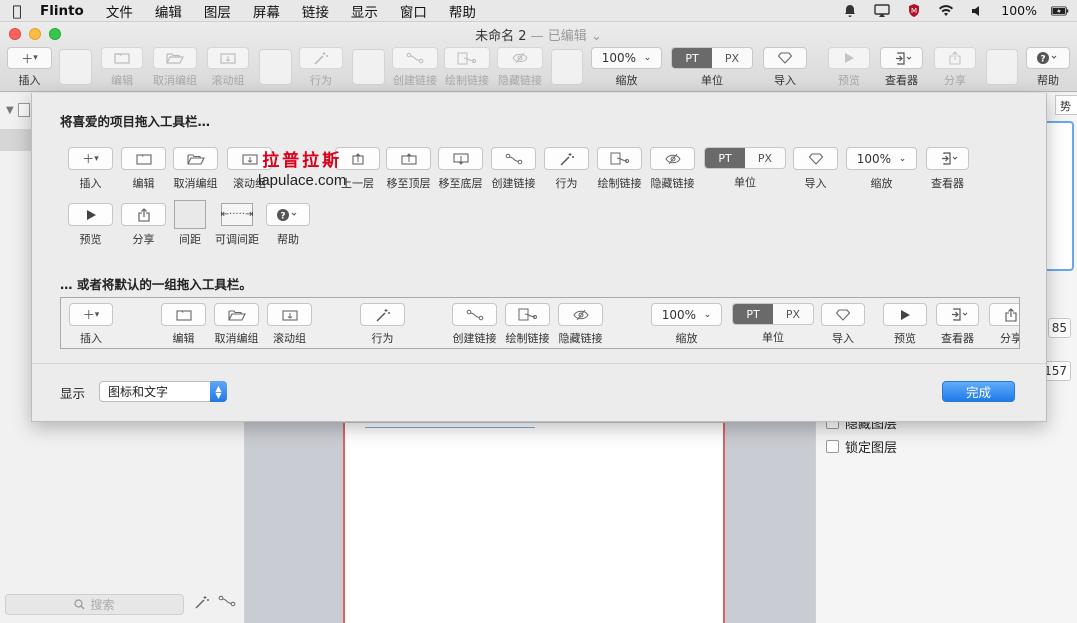 This screenshot has height=623, width=1077. I want to click on palette-draw-link: 绘制链接, so click(619, 169).